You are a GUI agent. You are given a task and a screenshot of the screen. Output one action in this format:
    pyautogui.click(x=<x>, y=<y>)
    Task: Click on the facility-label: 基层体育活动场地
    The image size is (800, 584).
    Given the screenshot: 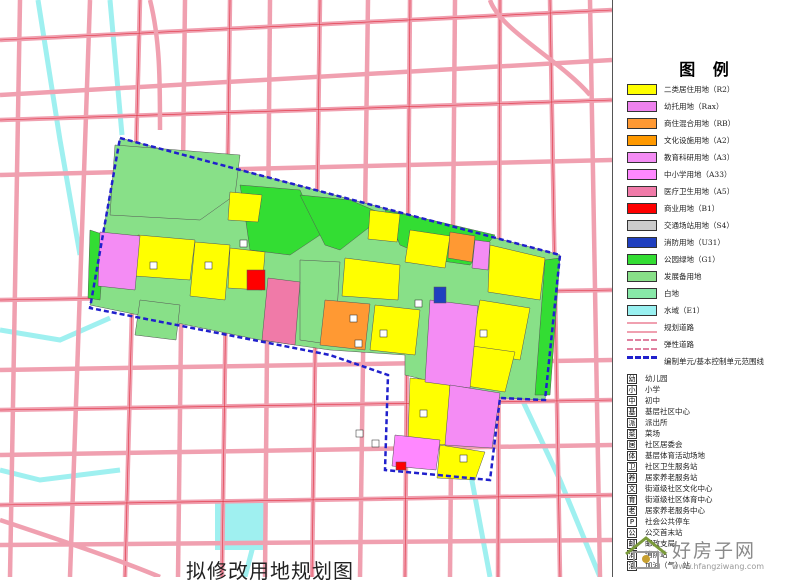 What is the action you would take?
    pyautogui.click(x=675, y=455)
    